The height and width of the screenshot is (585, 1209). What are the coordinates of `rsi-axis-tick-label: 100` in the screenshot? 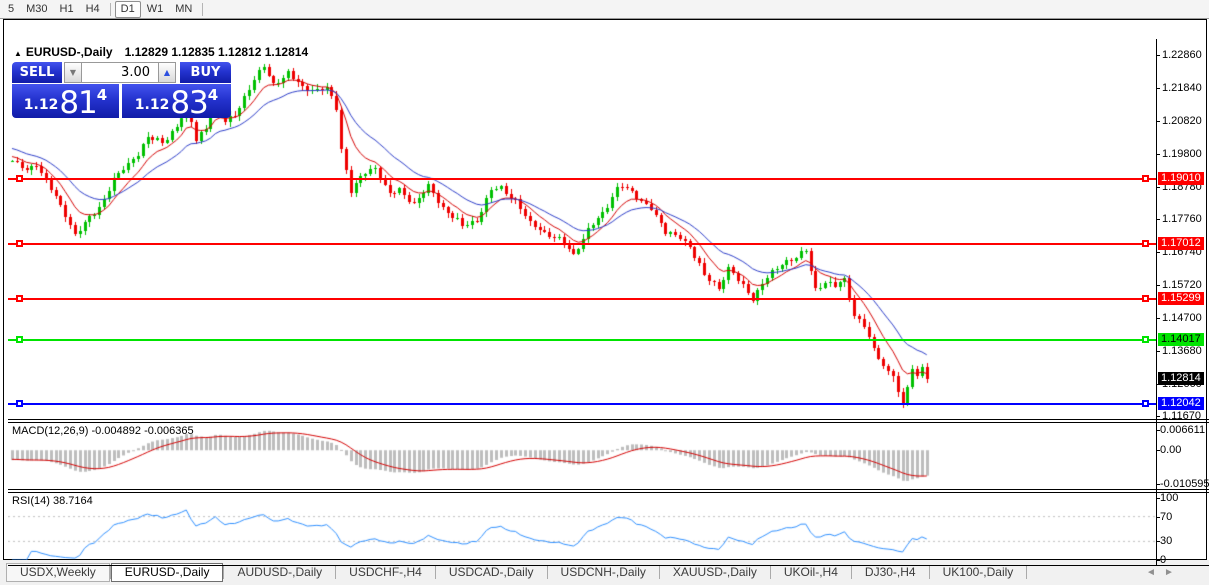 It's located at (1169, 498).